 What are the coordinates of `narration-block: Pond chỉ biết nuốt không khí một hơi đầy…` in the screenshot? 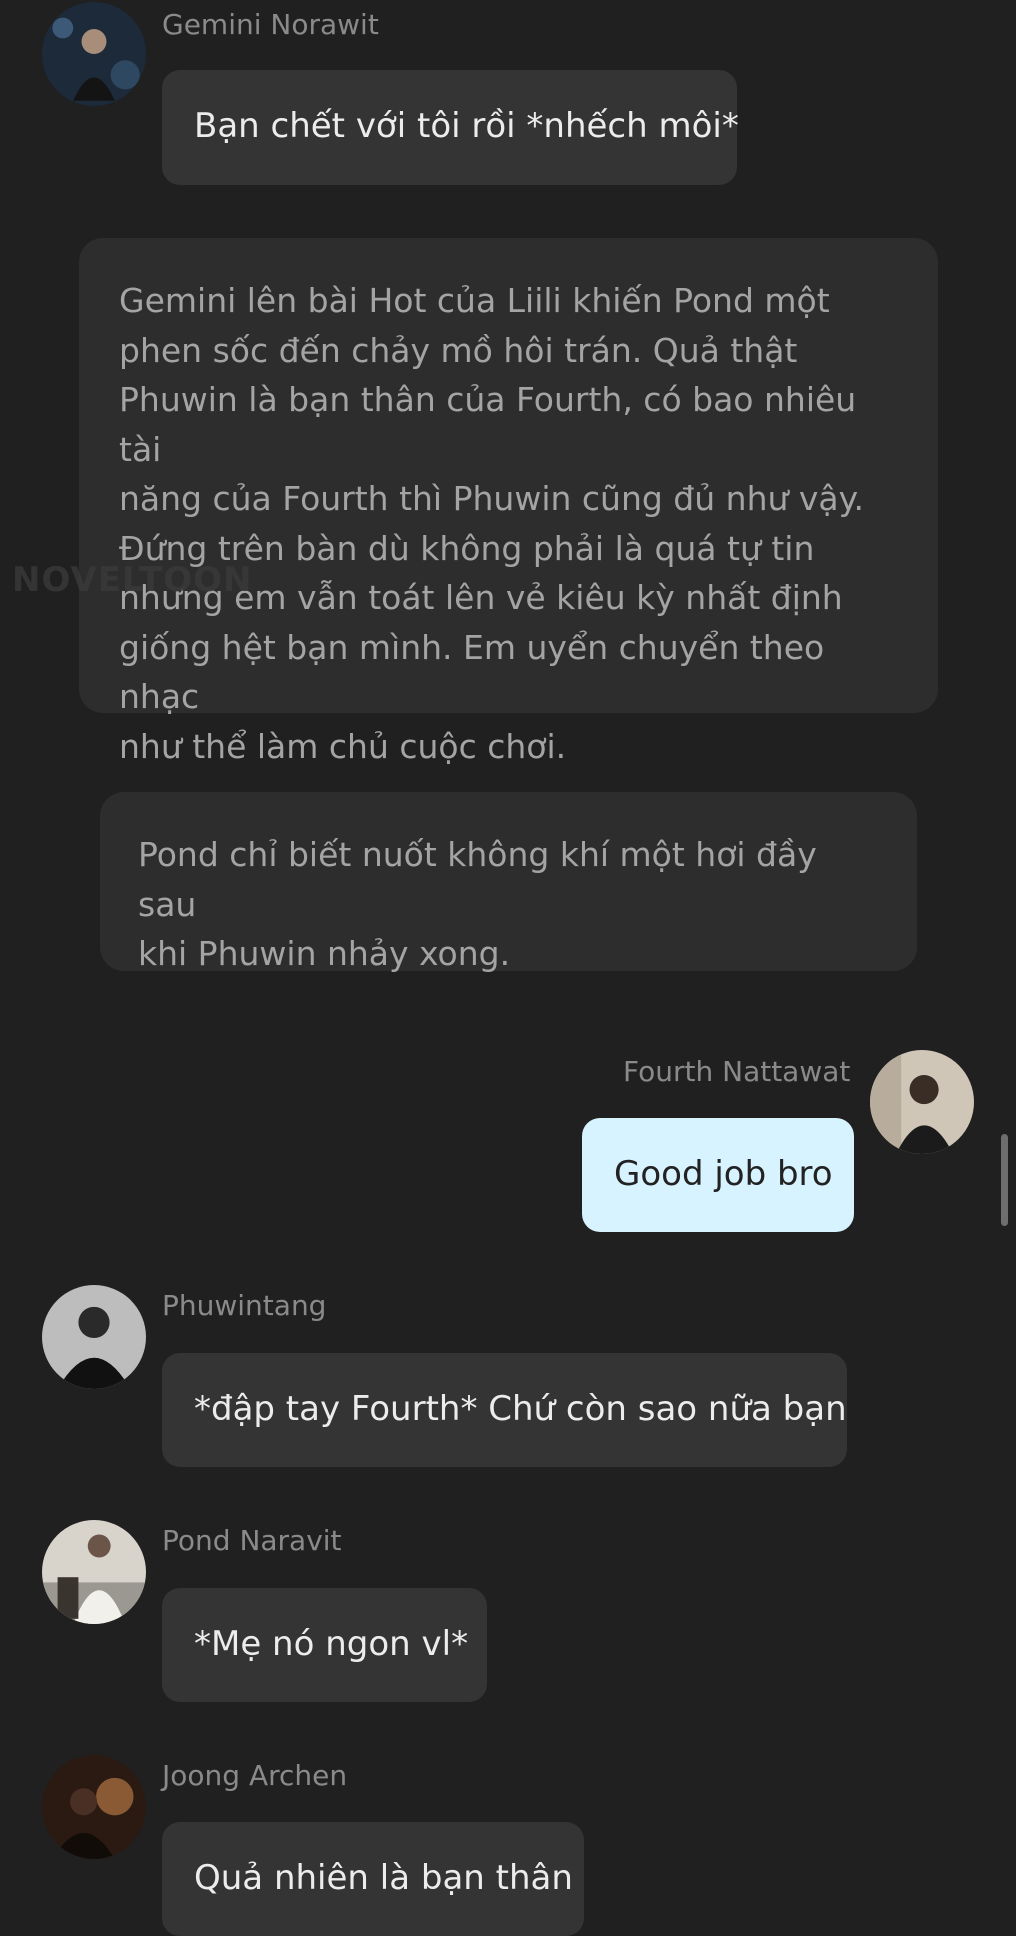 It's located at (508, 882).